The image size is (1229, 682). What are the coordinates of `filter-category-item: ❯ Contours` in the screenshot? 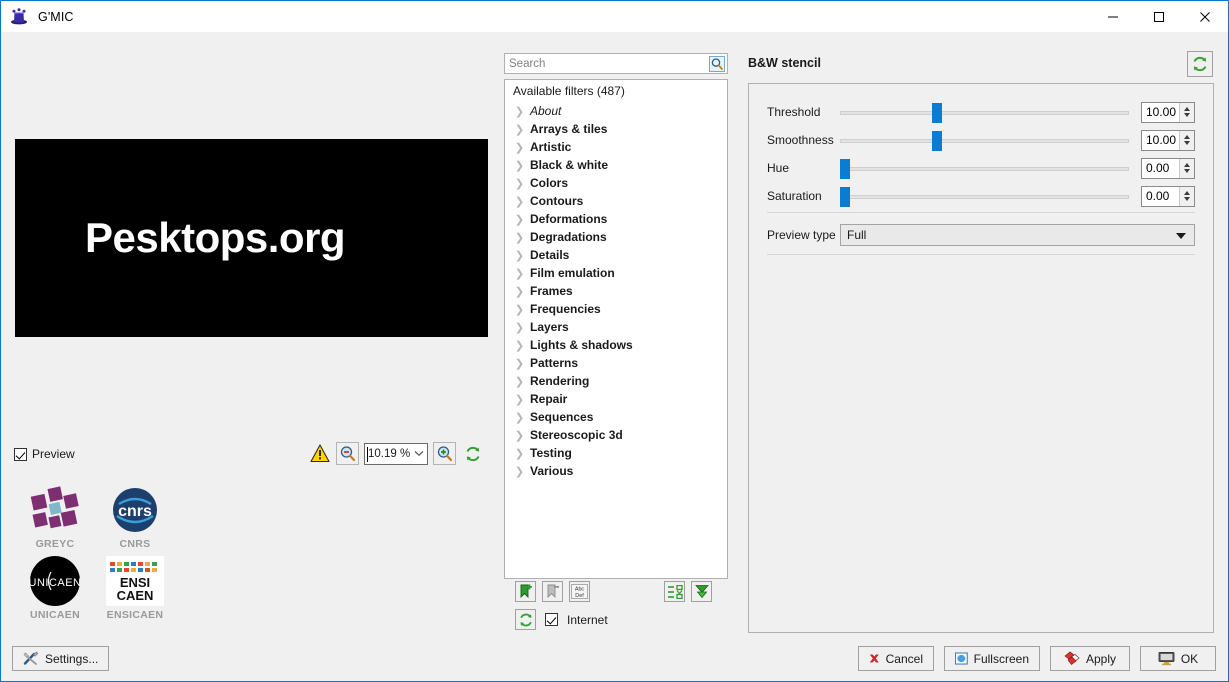 It's located at (616, 201).